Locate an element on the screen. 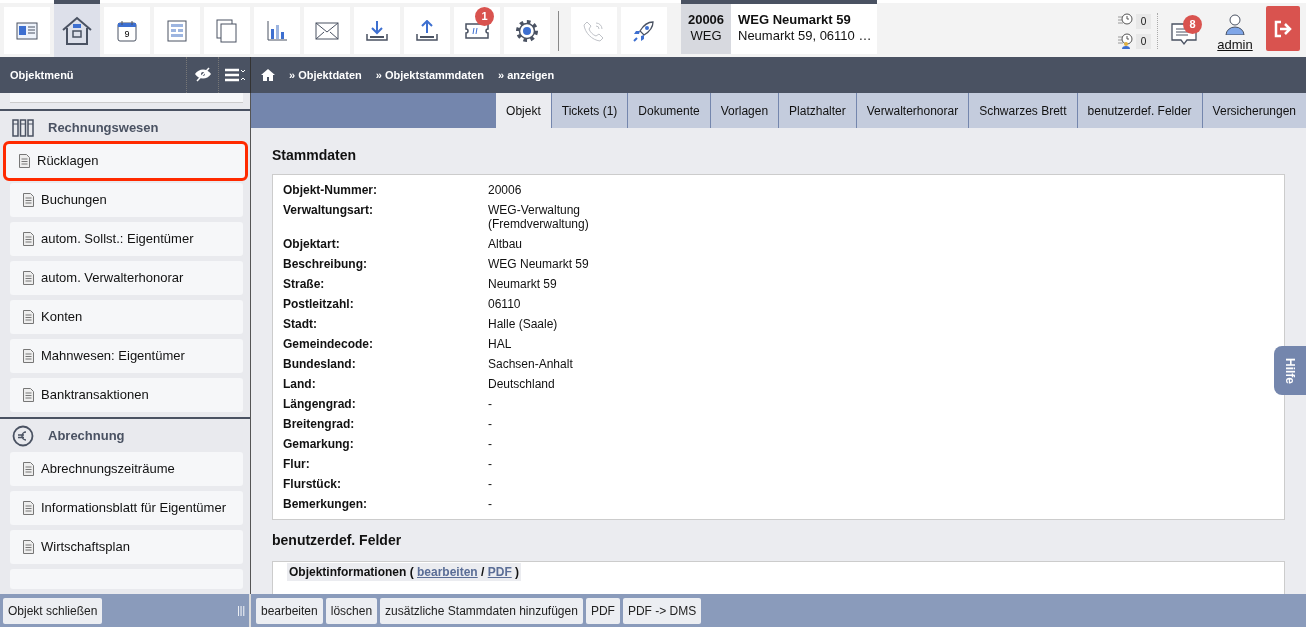  field-label: Gemarkung: is located at coordinates (319, 444).